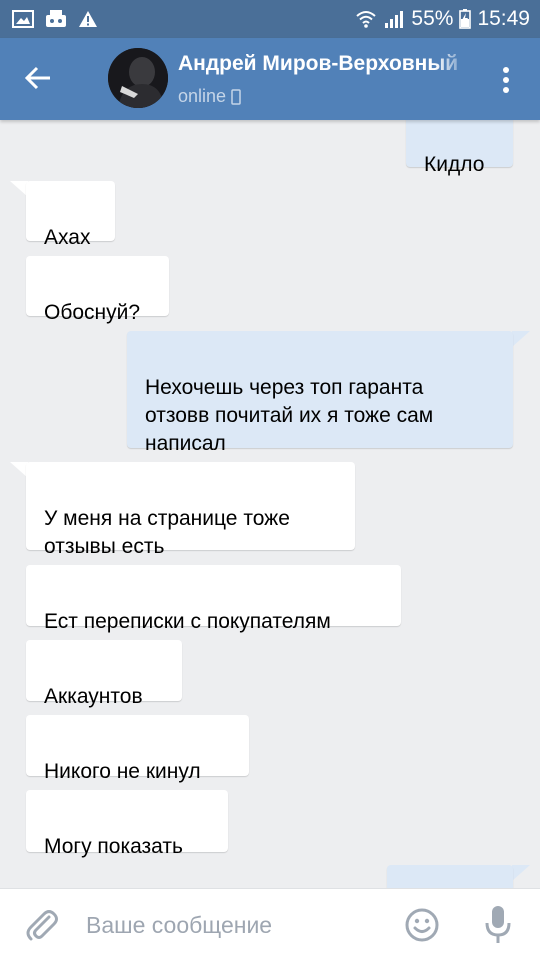 This screenshot has width=540, height=960. Describe the element at coordinates (503, 18) in the screenshot. I see `clock: 15:49` at that location.